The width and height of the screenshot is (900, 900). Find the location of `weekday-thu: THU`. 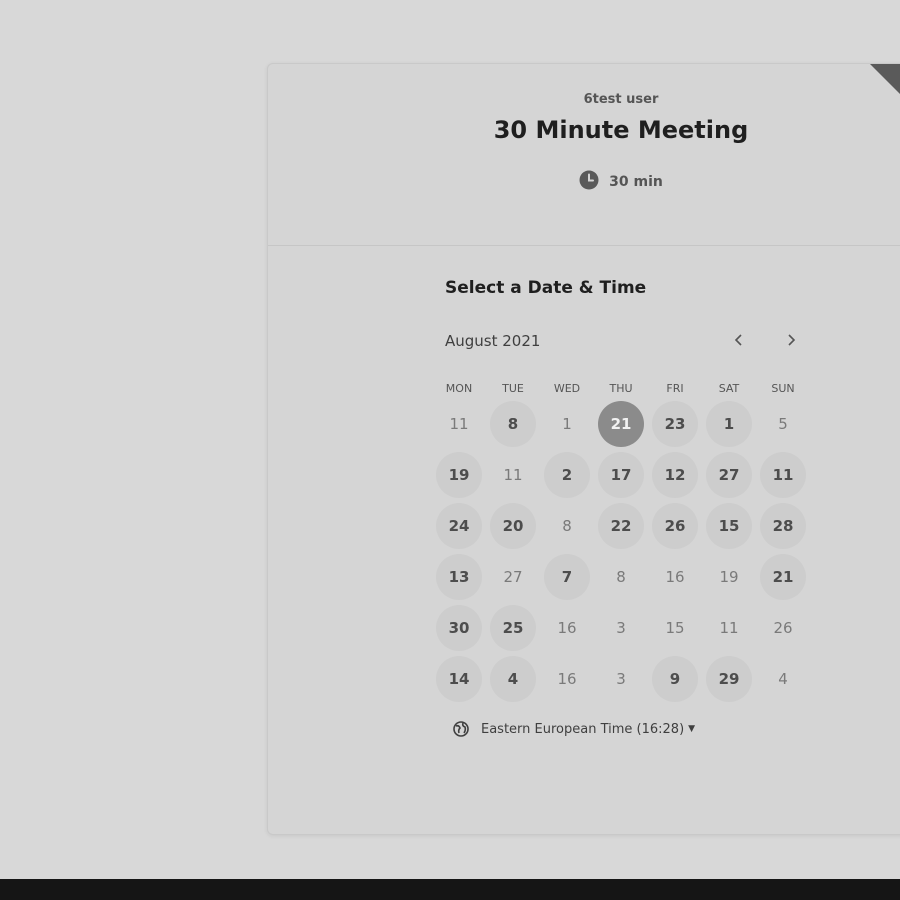

weekday-thu: THU is located at coordinates (621, 388).